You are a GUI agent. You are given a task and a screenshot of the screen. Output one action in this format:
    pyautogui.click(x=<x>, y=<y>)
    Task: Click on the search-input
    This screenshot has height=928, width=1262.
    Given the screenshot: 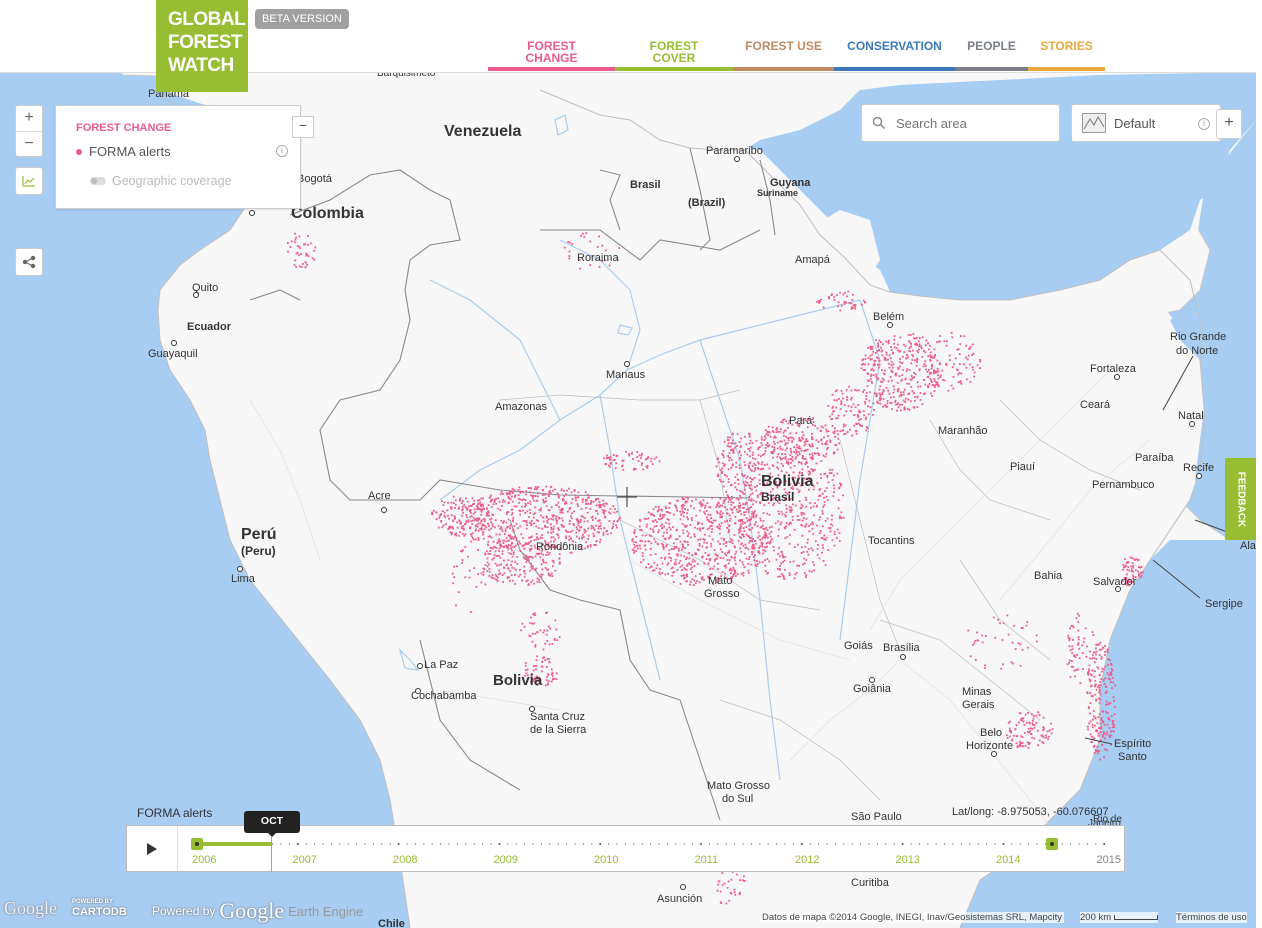 What is the action you would take?
    pyautogui.click(x=971, y=123)
    